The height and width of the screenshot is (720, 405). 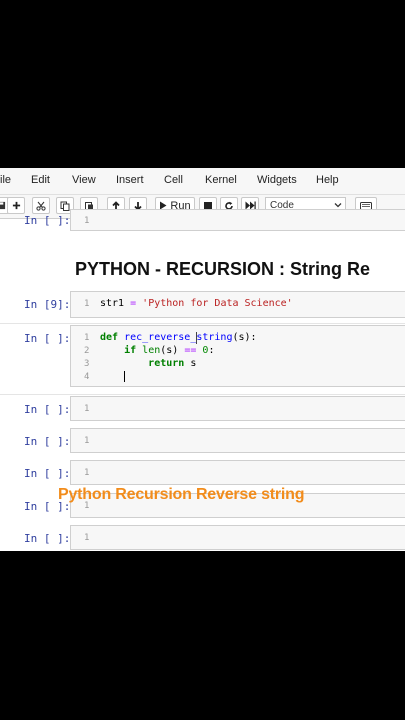 I want to click on line-number: 2, so click(x=87, y=351).